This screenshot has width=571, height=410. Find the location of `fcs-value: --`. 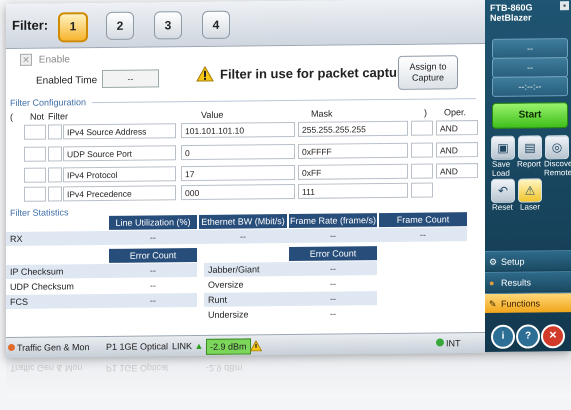

fcs-value: -- is located at coordinates (153, 300).